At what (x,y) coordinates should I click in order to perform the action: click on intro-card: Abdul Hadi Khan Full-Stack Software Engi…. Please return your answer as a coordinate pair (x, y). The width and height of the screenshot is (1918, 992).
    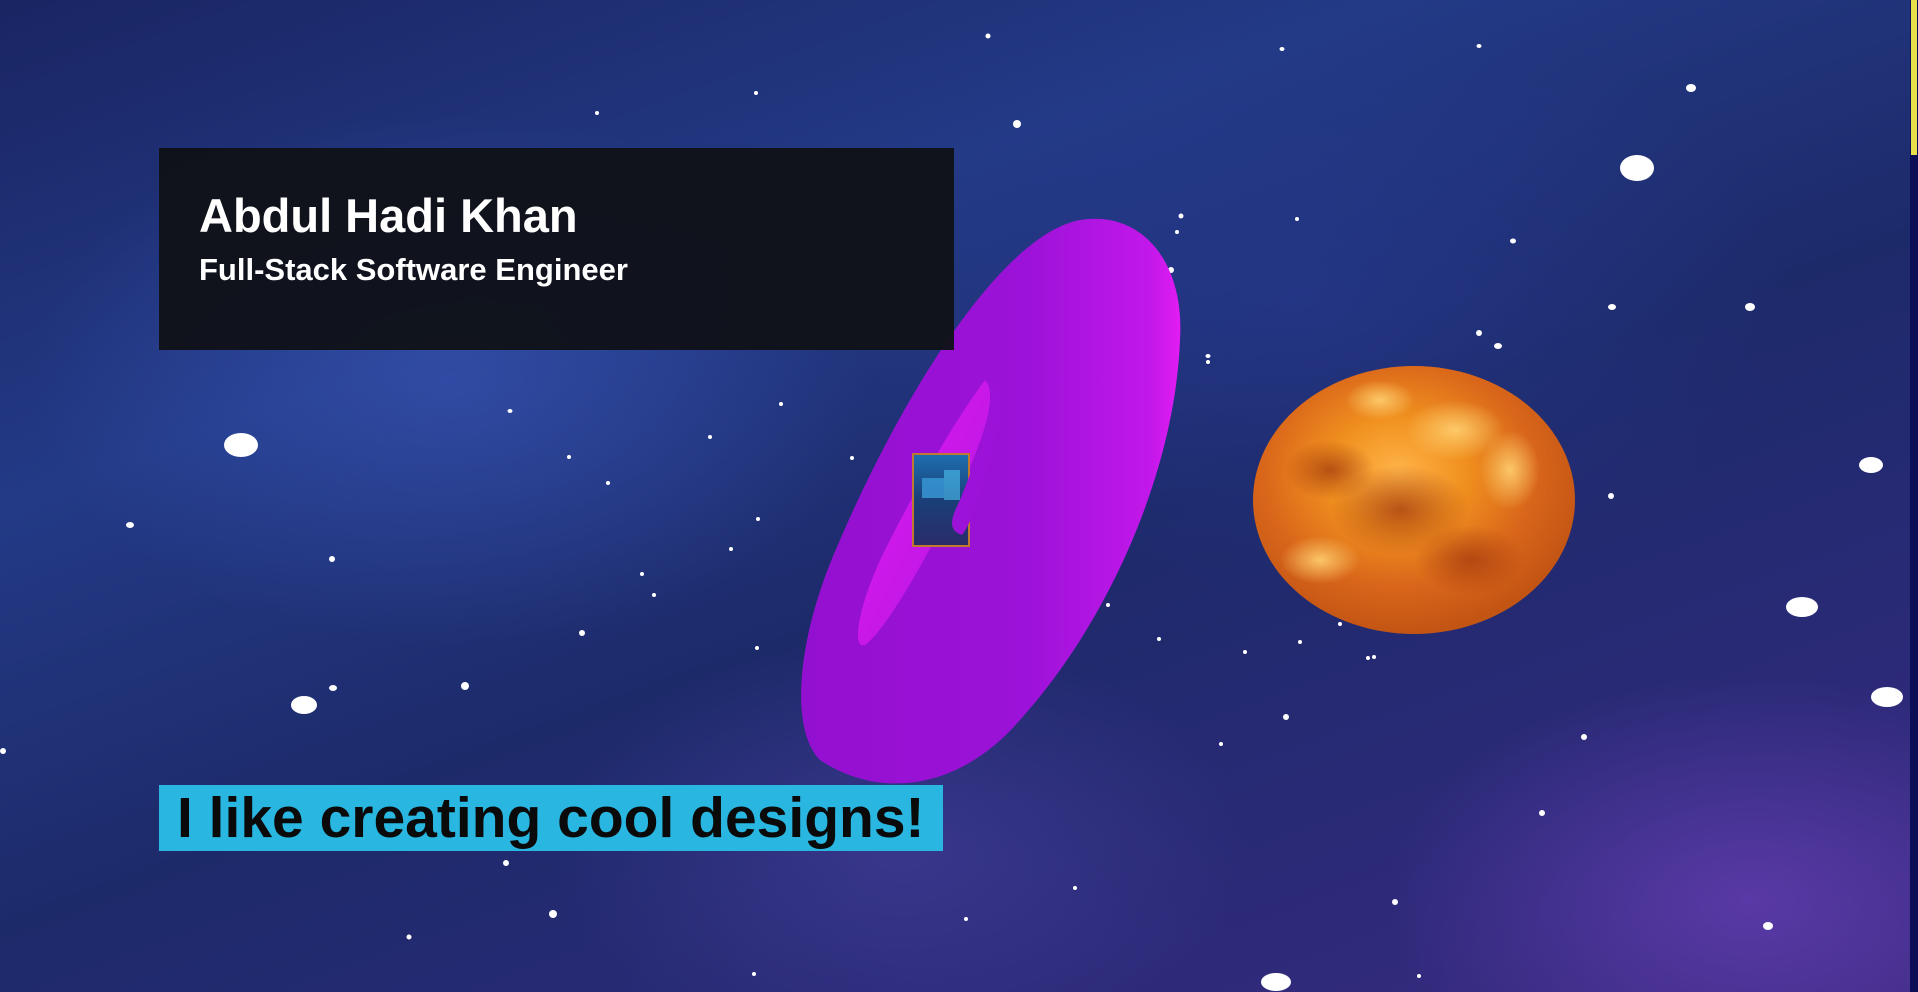
    Looking at the image, I should click on (556, 249).